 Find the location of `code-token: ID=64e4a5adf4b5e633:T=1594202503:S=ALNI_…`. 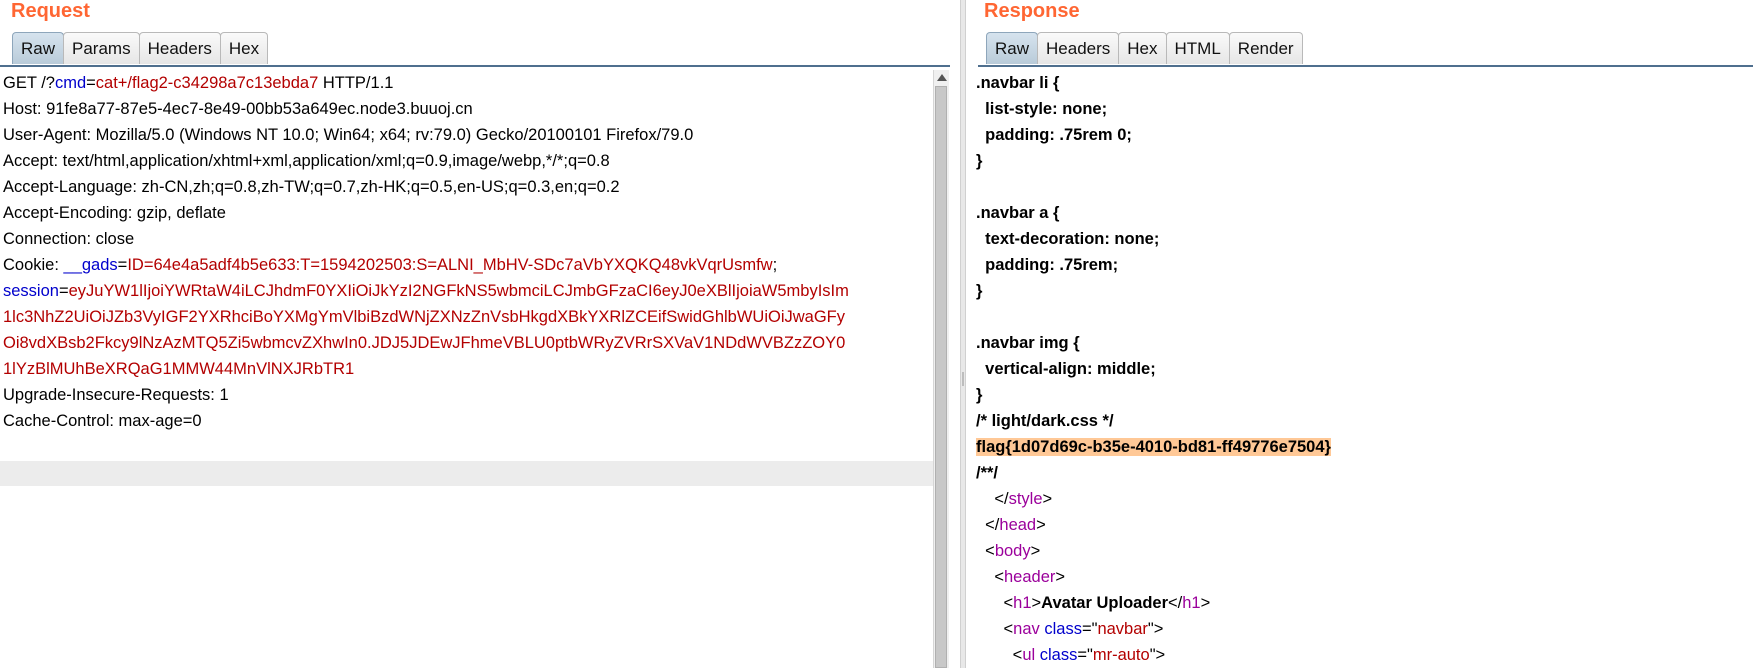

code-token: ID=64e4a5adf4b5e633:T=1594202503:S=ALNI_… is located at coordinates (450, 265).